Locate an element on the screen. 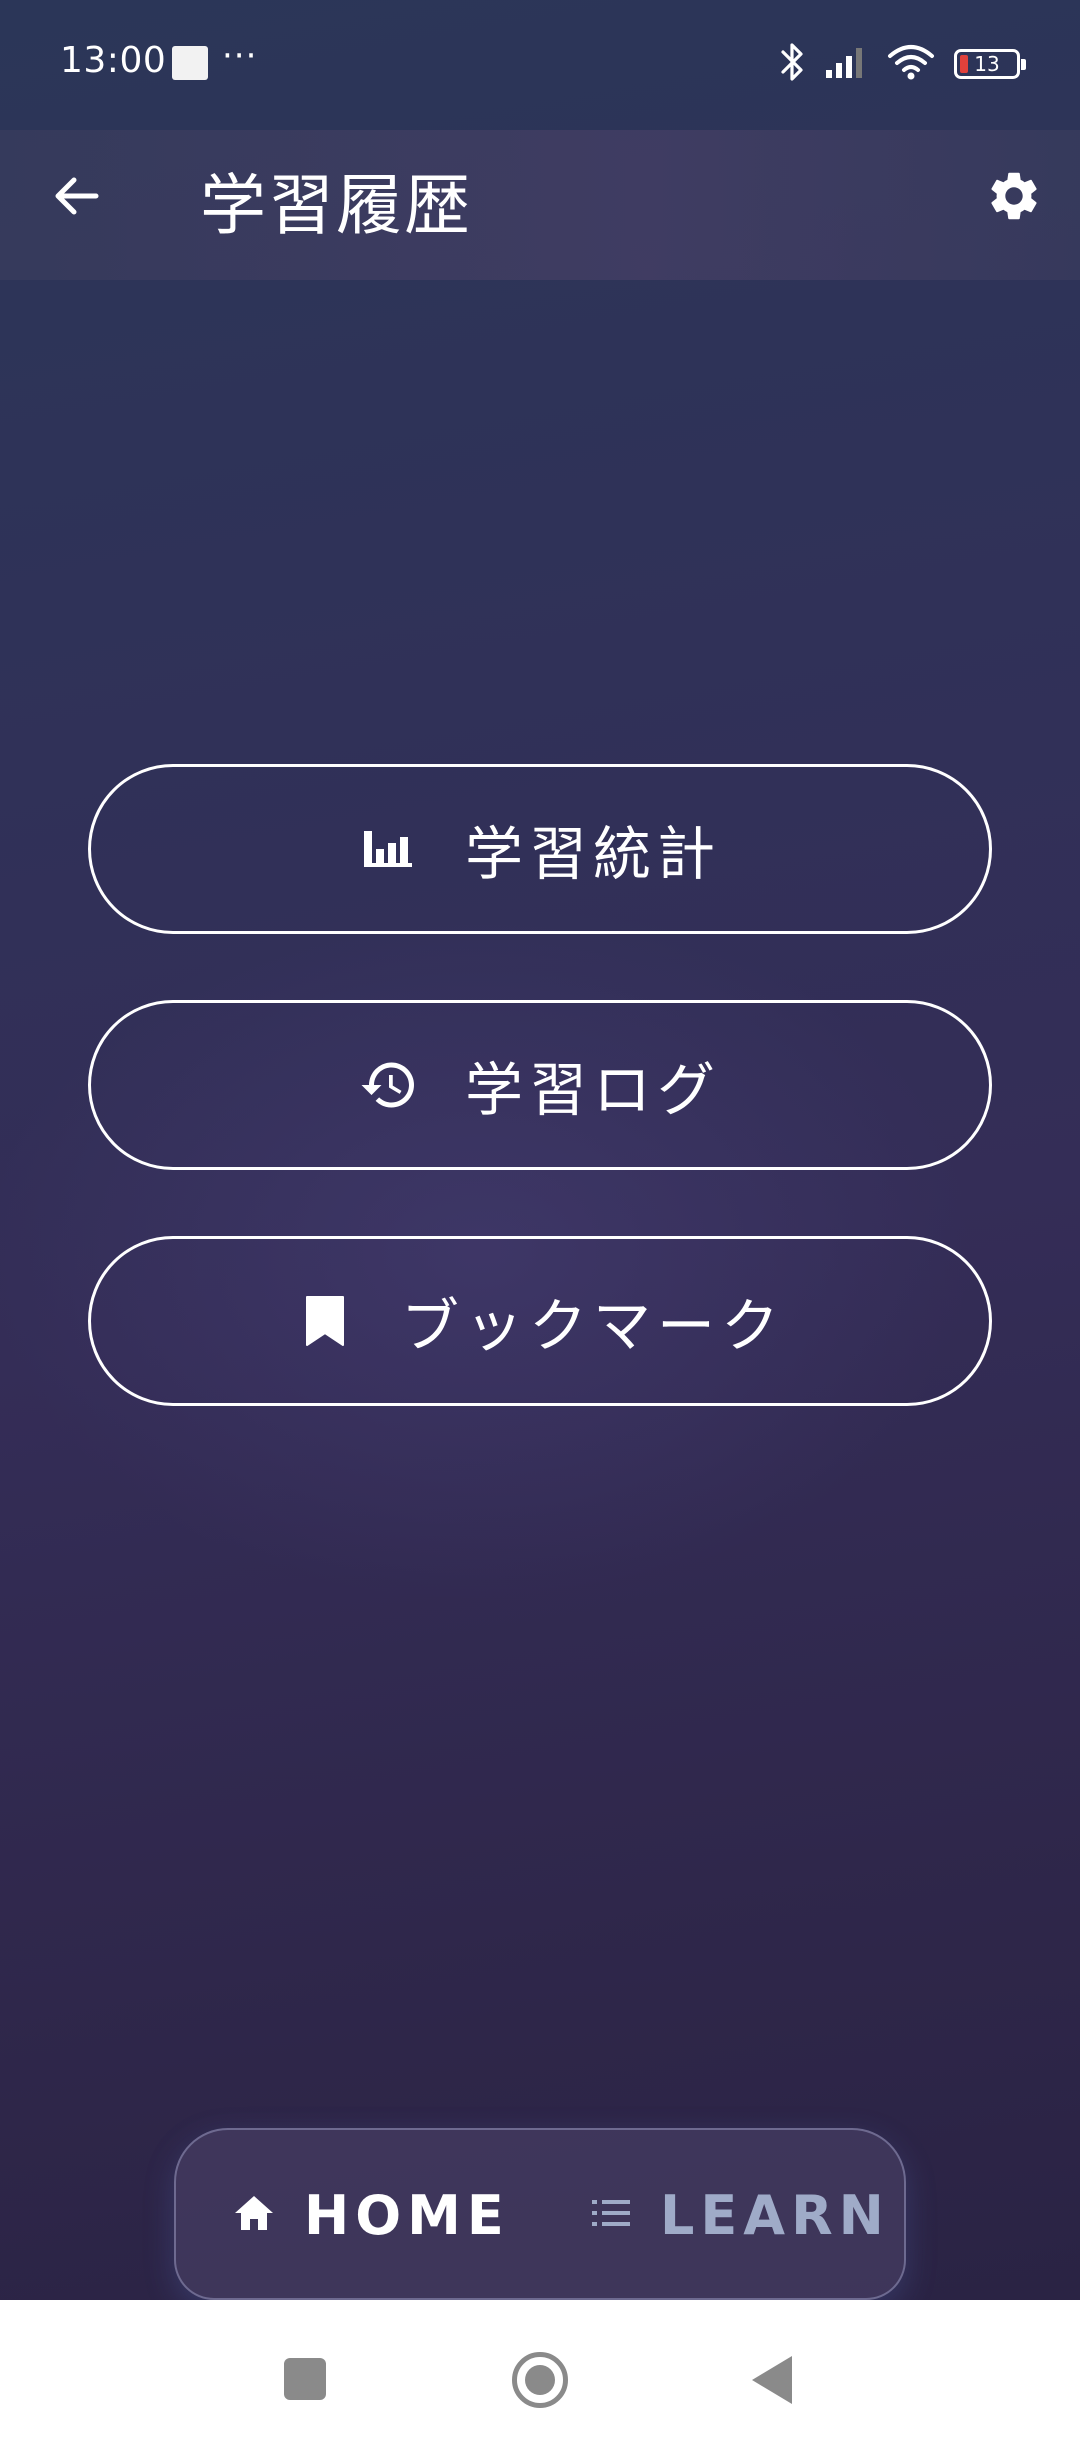 This screenshot has height=2460, width=1080. status-more-indicator: ··· is located at coordinates (240, 56).